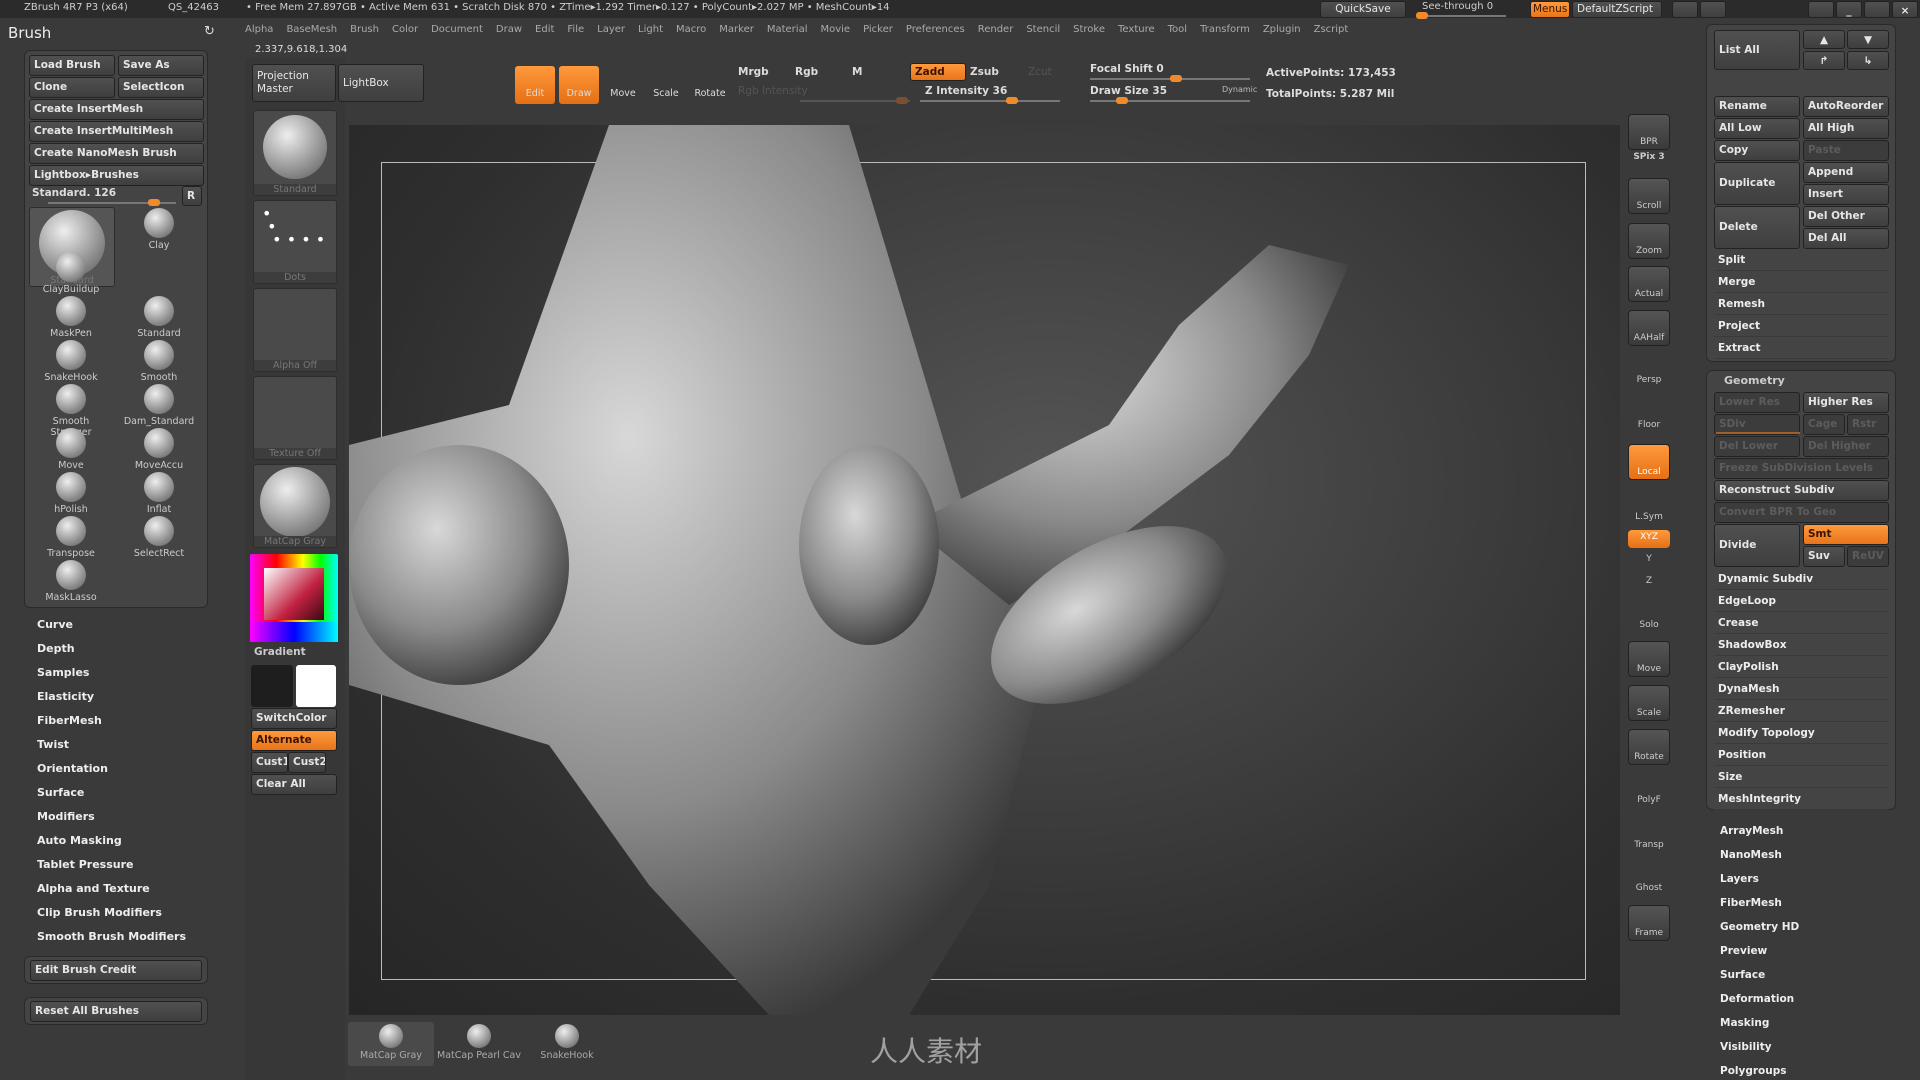 This screenshot has height=1080, width=1920. I want to click on brush-btn-load-brush: Load Brush, so click(72, 65).